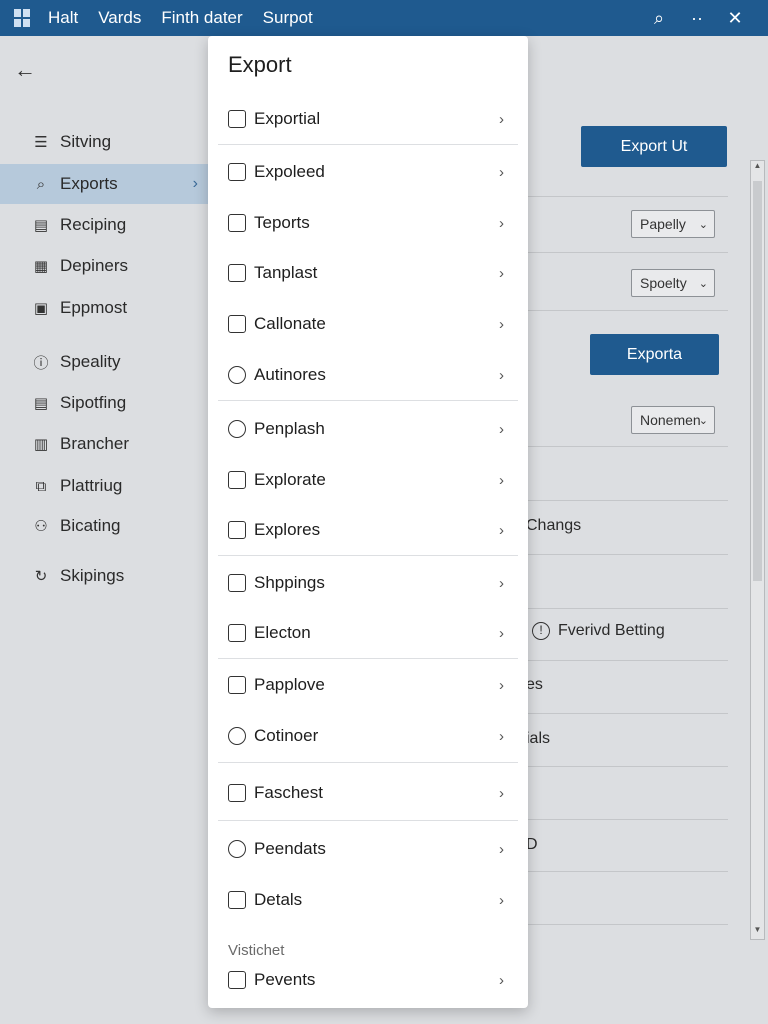 Image resolution: width=768 pixels, height=1024 pixels. What do you see at coordinates (554, 525) in the screenshot?
I see `changs-text: Changs` at bounding box center [554, 525].